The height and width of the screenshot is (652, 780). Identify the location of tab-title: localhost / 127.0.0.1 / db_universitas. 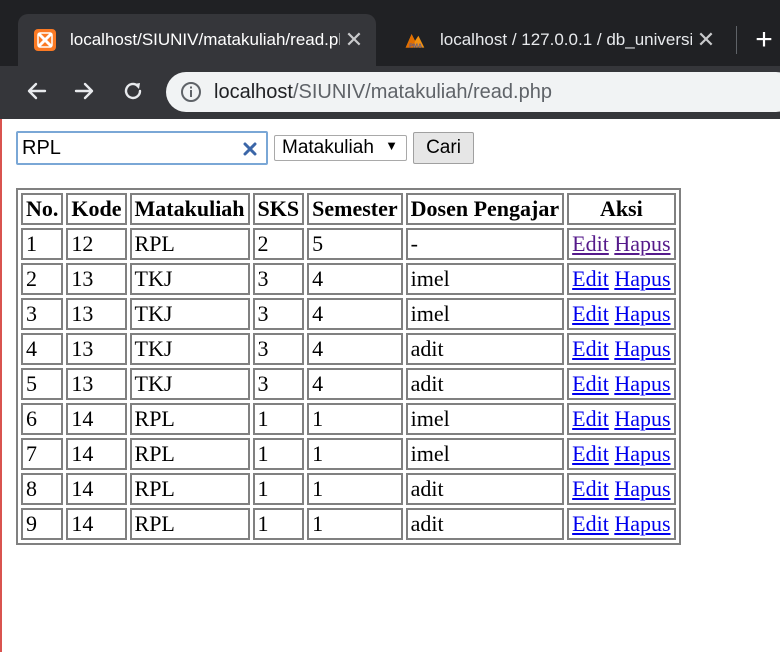
(566, 39).